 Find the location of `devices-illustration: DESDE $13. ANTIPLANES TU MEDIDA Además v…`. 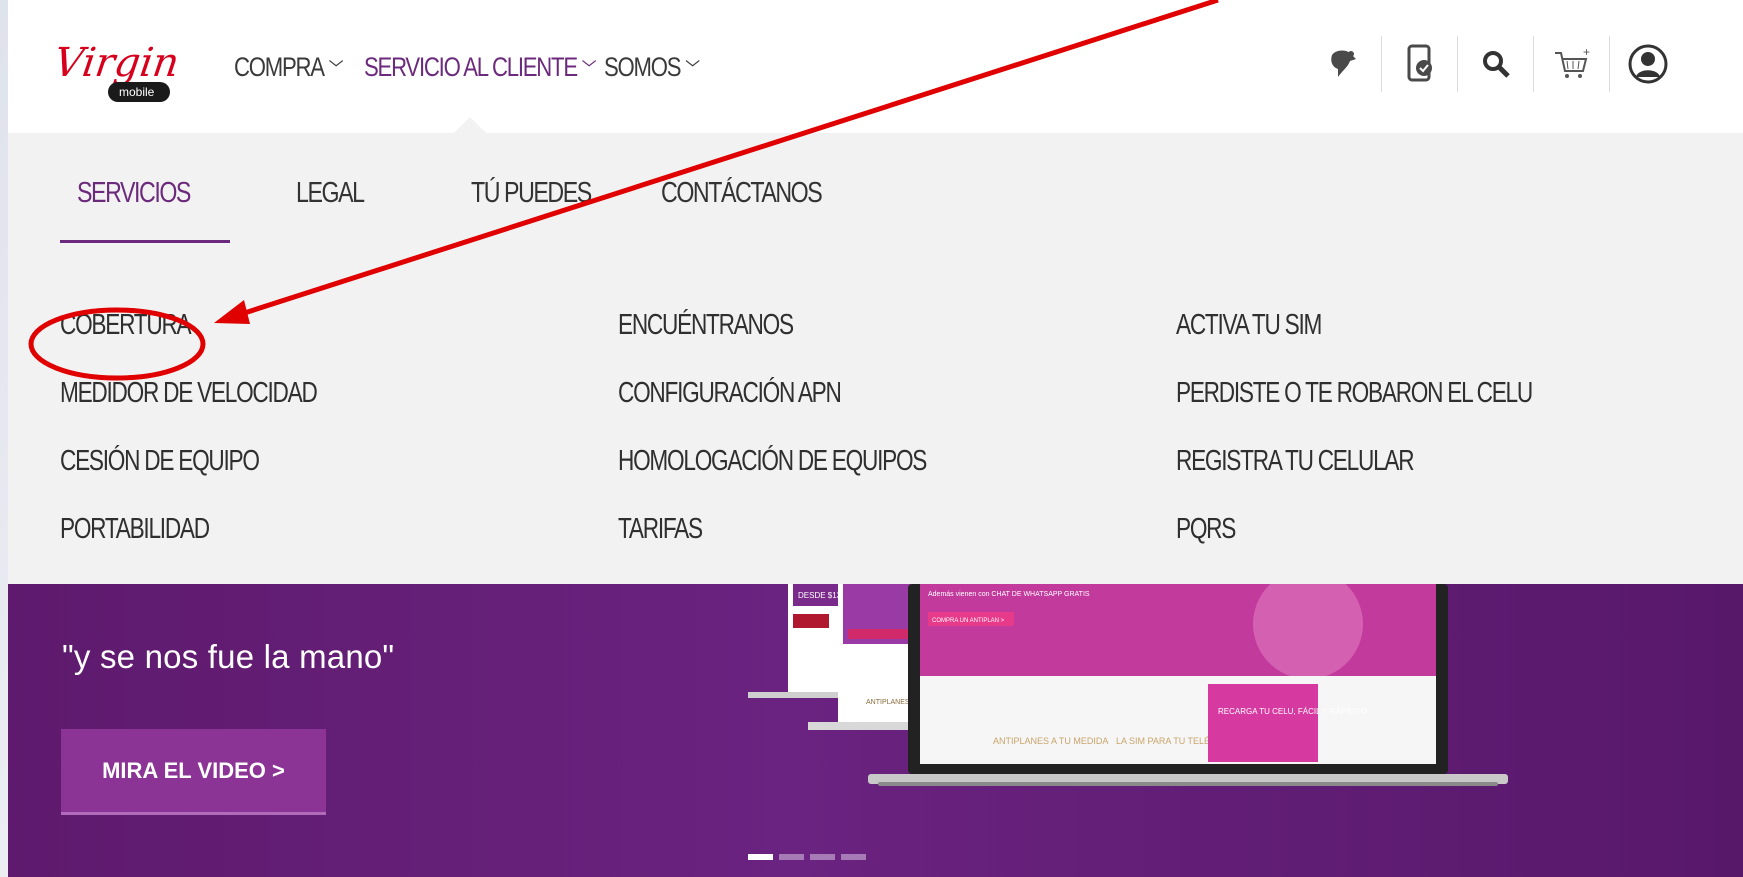

devices-illustration: DESDE $13. ANTIPLANES TU MEDIDA Además v… is located at coordinates (1128, 685).